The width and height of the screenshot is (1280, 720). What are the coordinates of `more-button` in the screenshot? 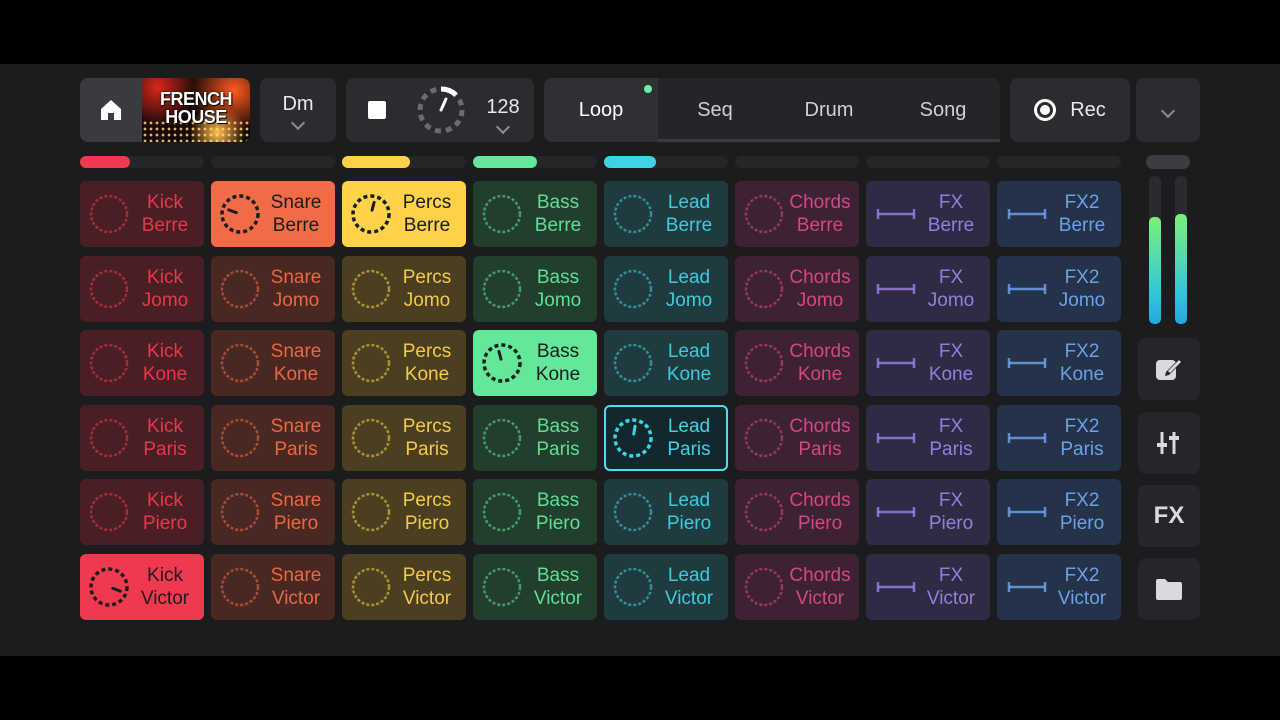 It's located at (1168, 110).